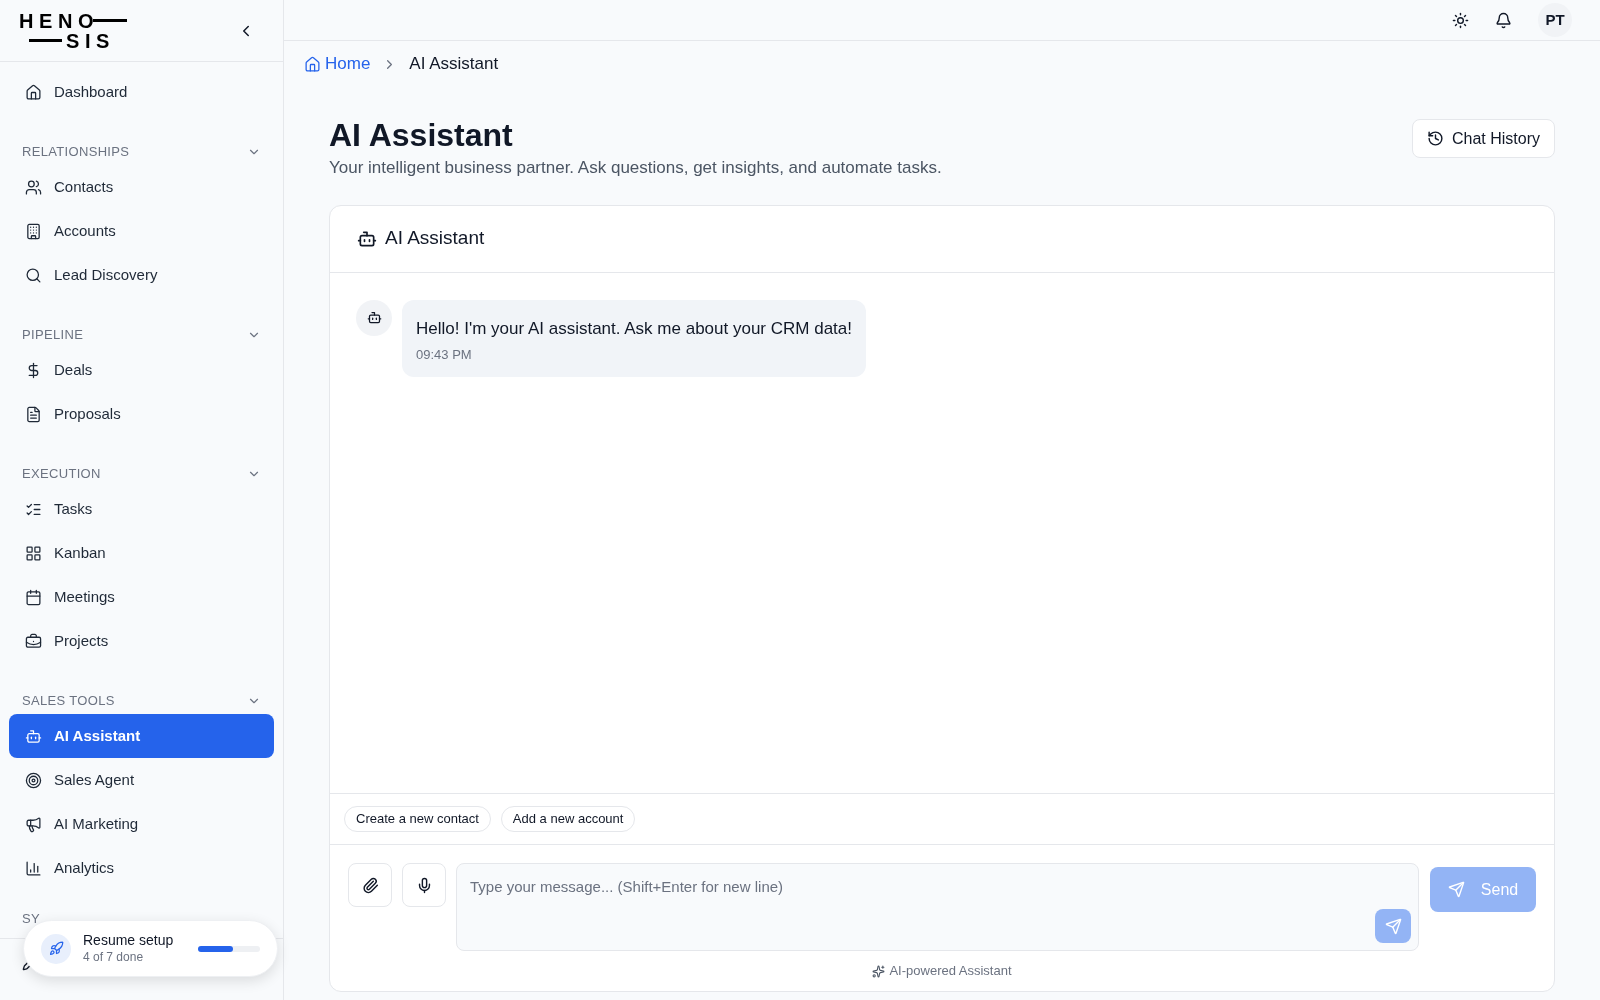  Describe the element at coordinates (141, 414) in the screenshot. I see `sidebar-item: Proposals` at that location.